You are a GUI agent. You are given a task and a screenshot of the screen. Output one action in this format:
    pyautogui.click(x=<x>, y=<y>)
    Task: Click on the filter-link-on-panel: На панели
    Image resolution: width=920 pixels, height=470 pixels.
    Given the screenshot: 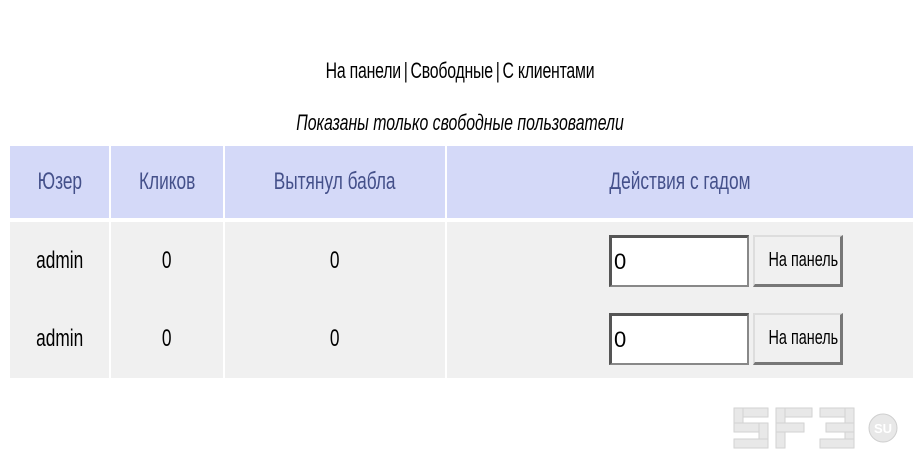 What is the action you would take?
    pyautogui.click(x=363, y=70)
    